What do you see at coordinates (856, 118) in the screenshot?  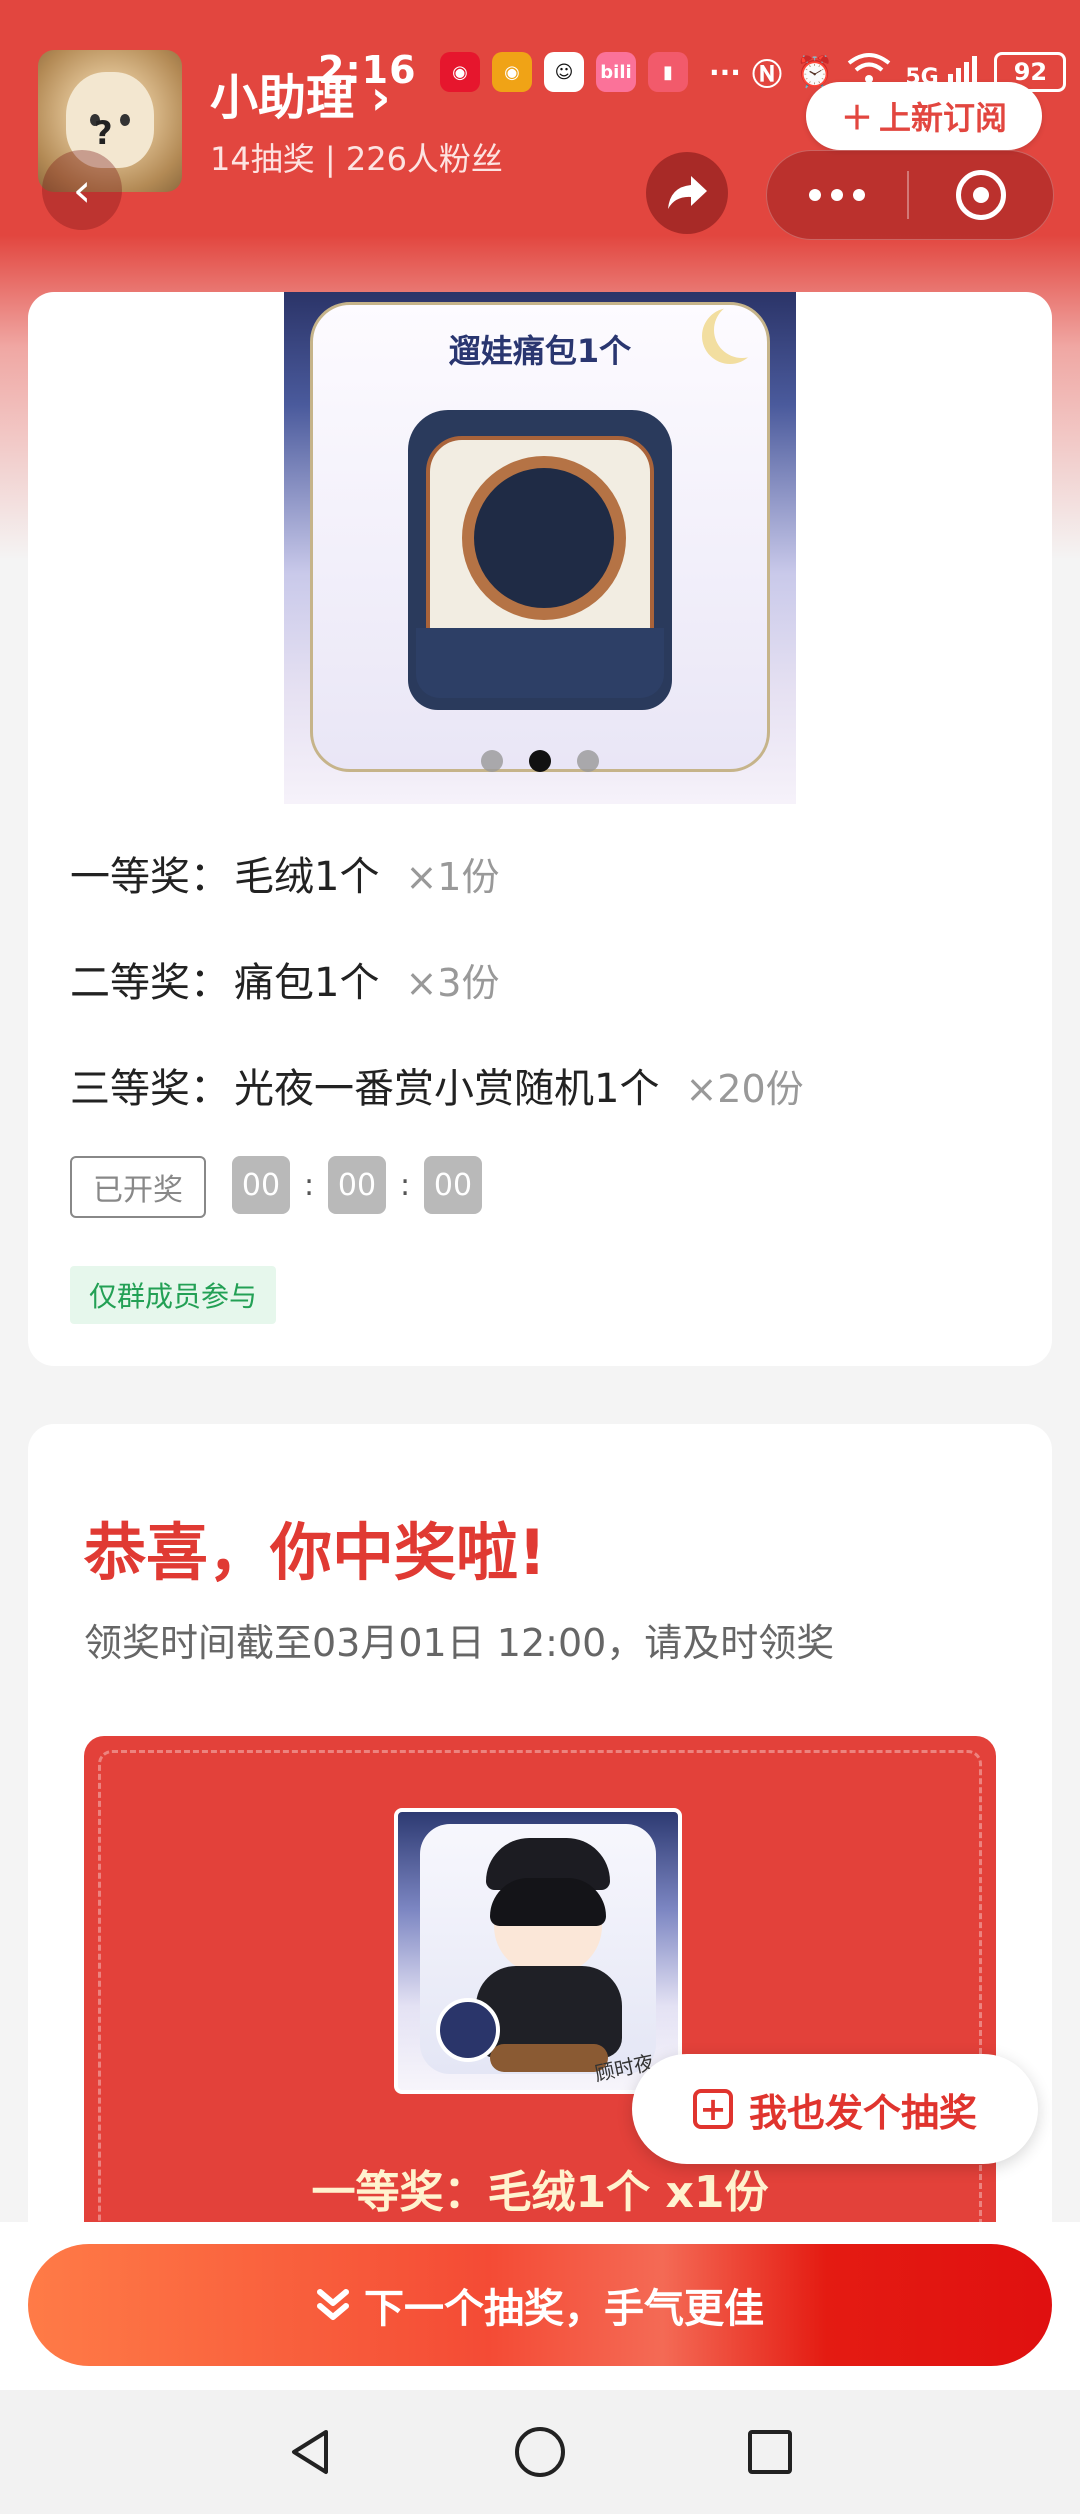 I see `plus-icon: ＋` at bounding box center [856, 118].